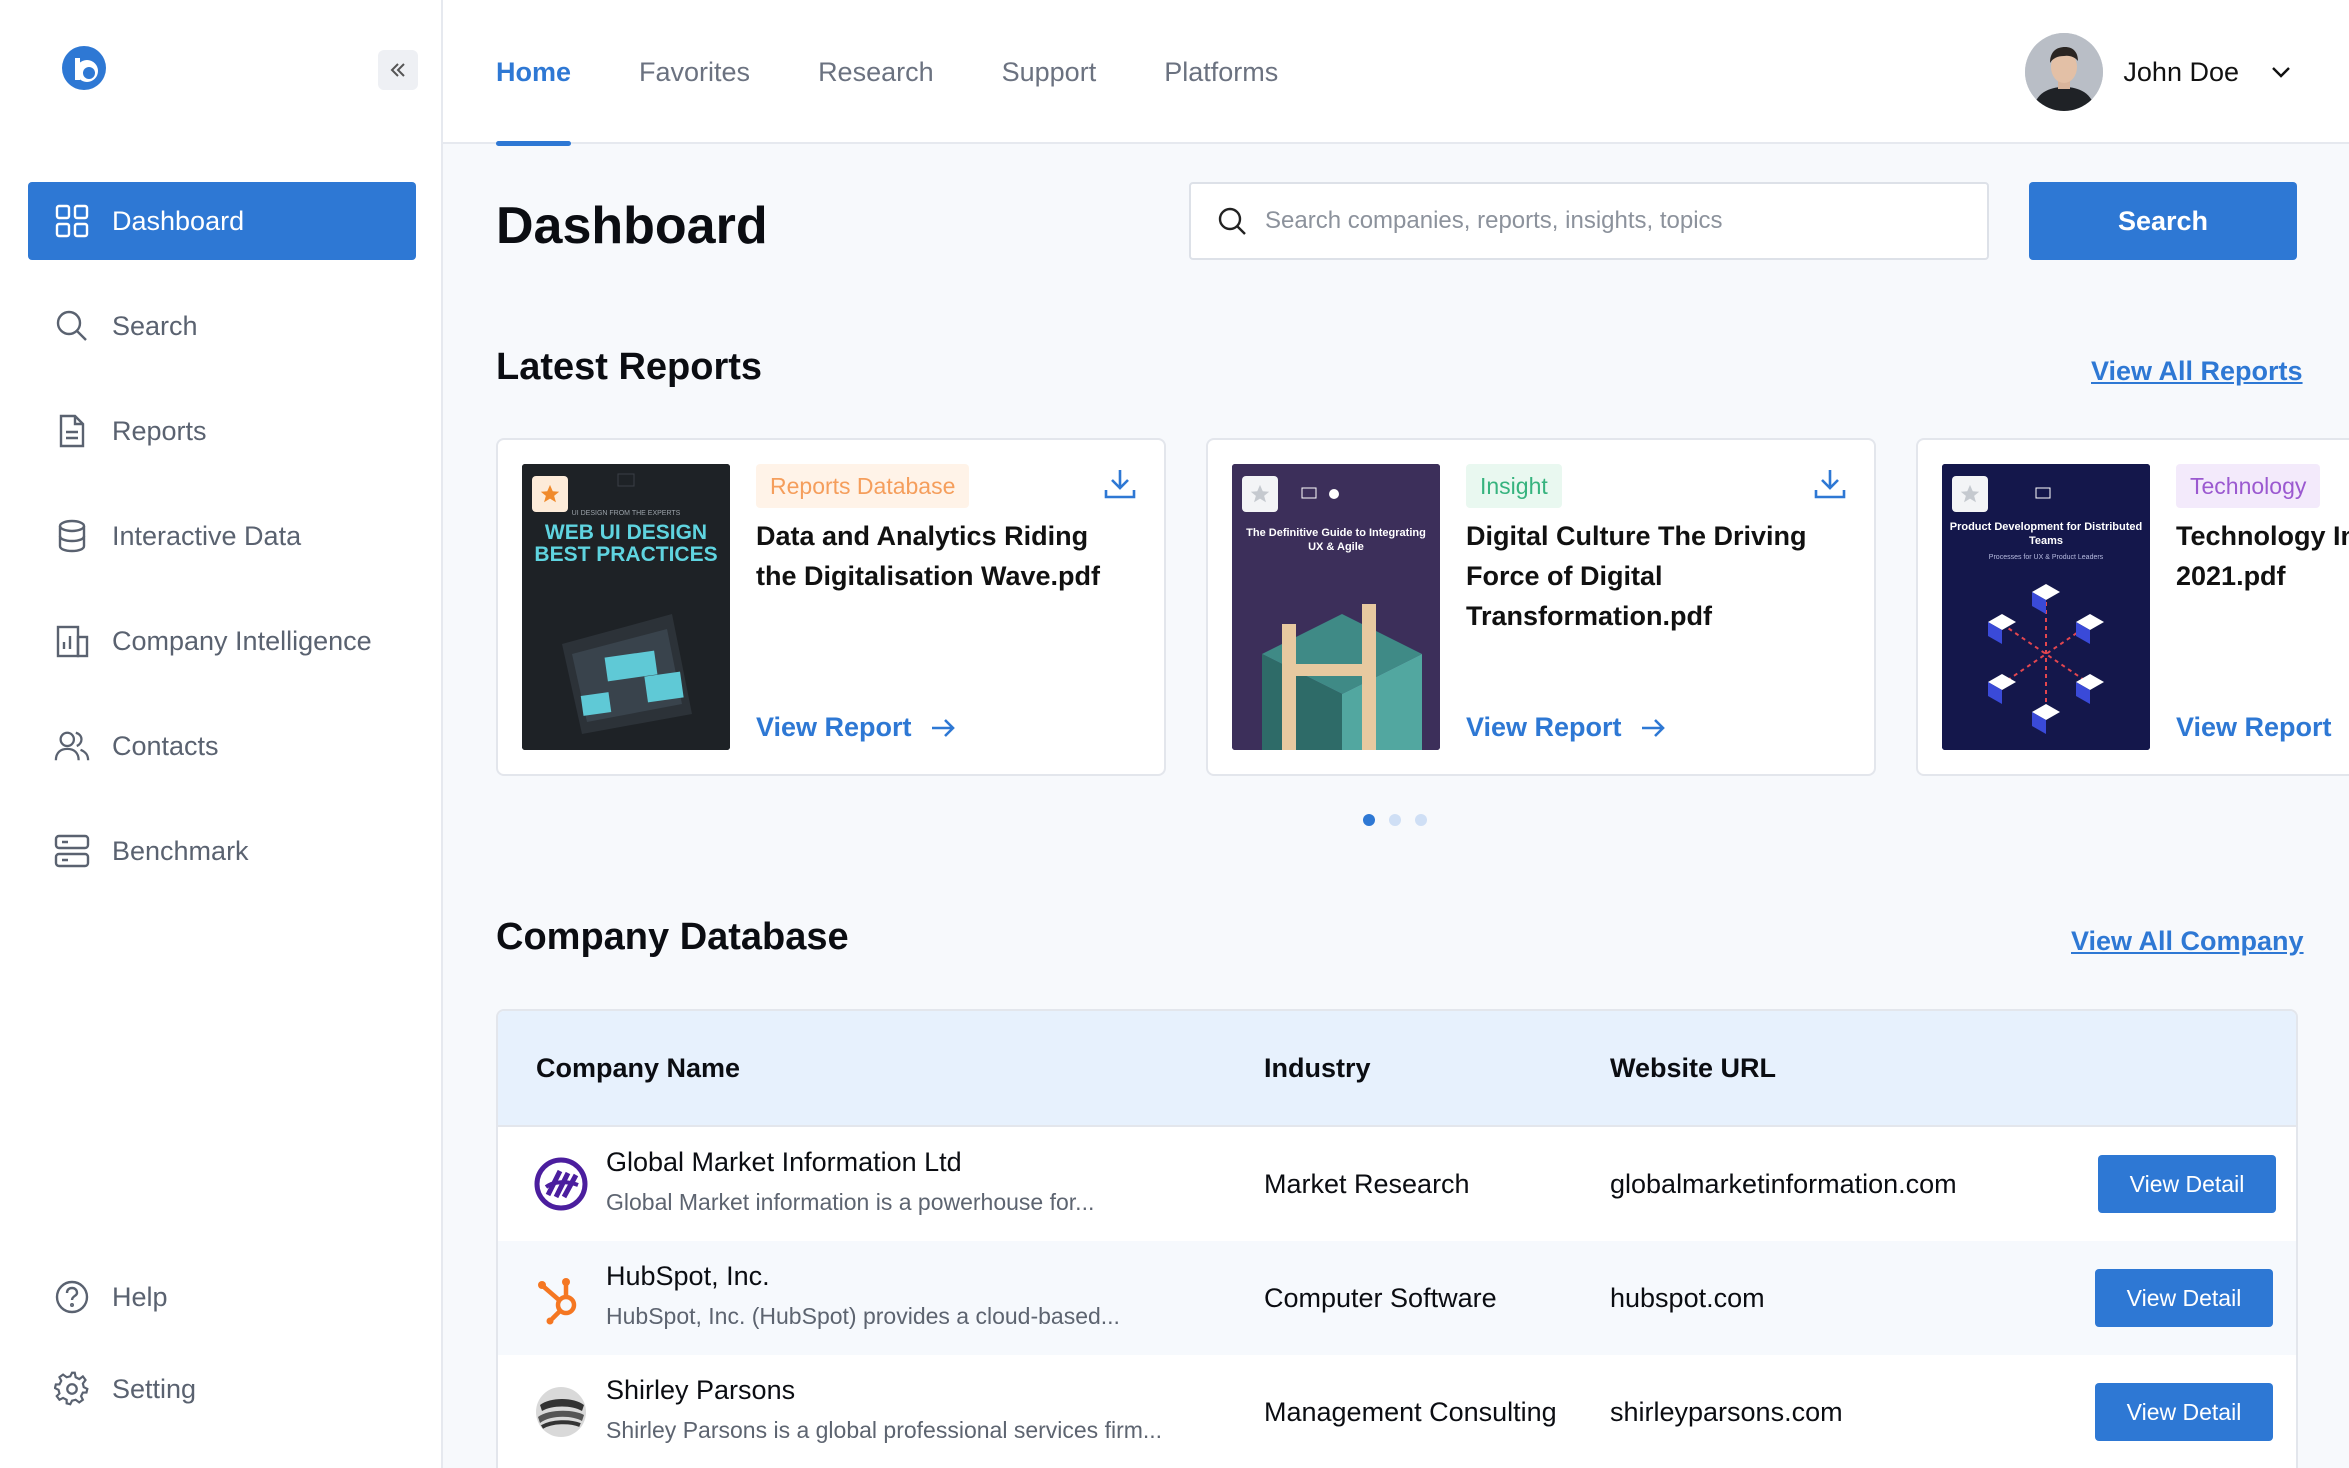  Describe the element at coordinates (626, 543) in the screenshot. I see `cover-title: WEB UI DESIGN BEST PRACTICES` at that location.